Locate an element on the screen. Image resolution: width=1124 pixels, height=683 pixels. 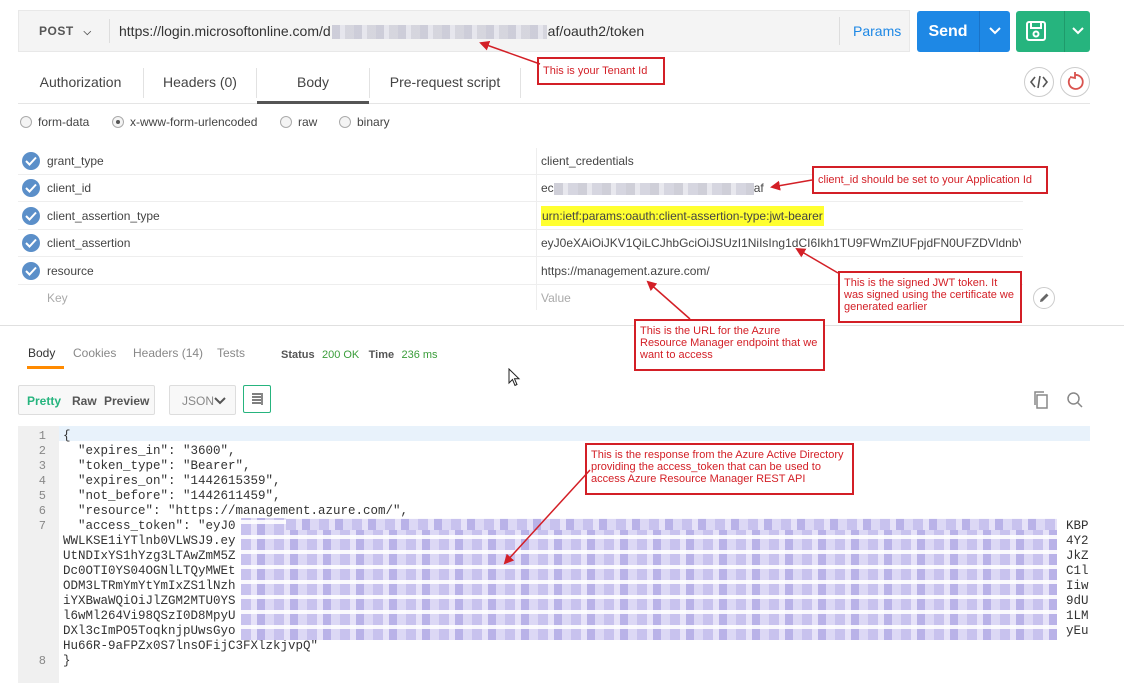
arrow-response is located at coordinates (547, 517).